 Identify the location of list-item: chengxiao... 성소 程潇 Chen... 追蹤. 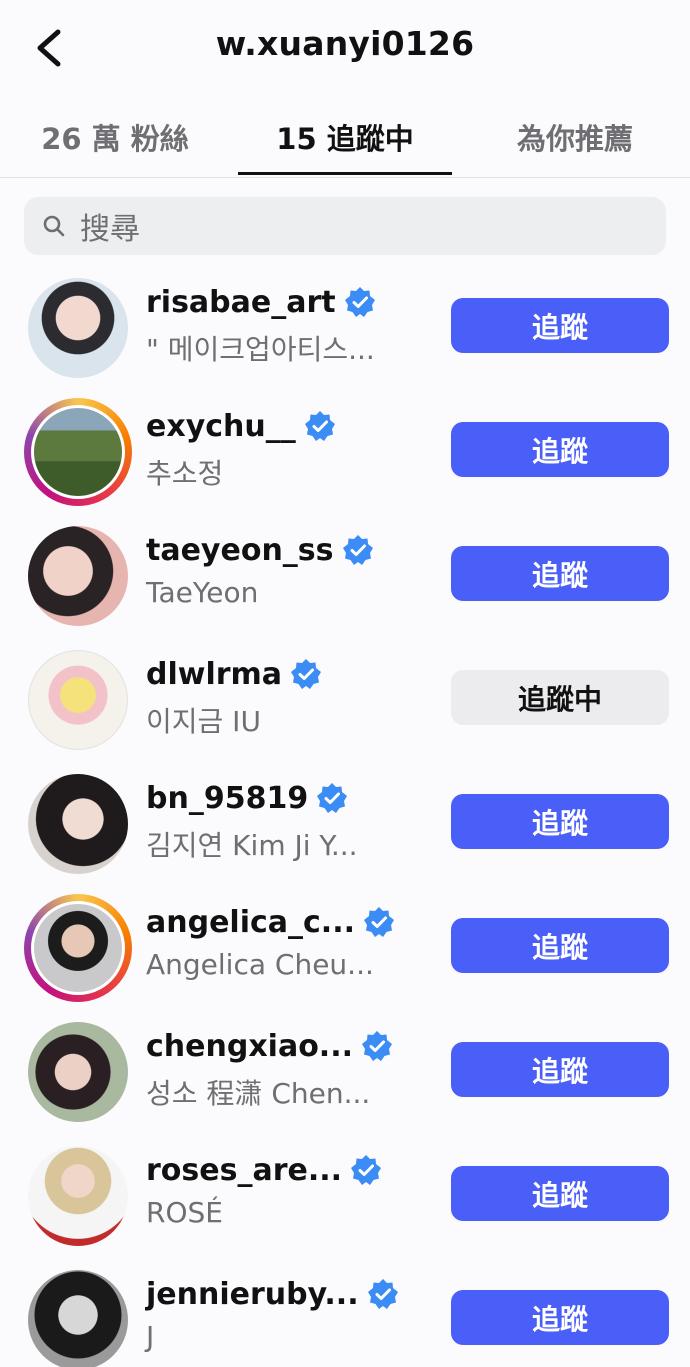
(345, 1072).